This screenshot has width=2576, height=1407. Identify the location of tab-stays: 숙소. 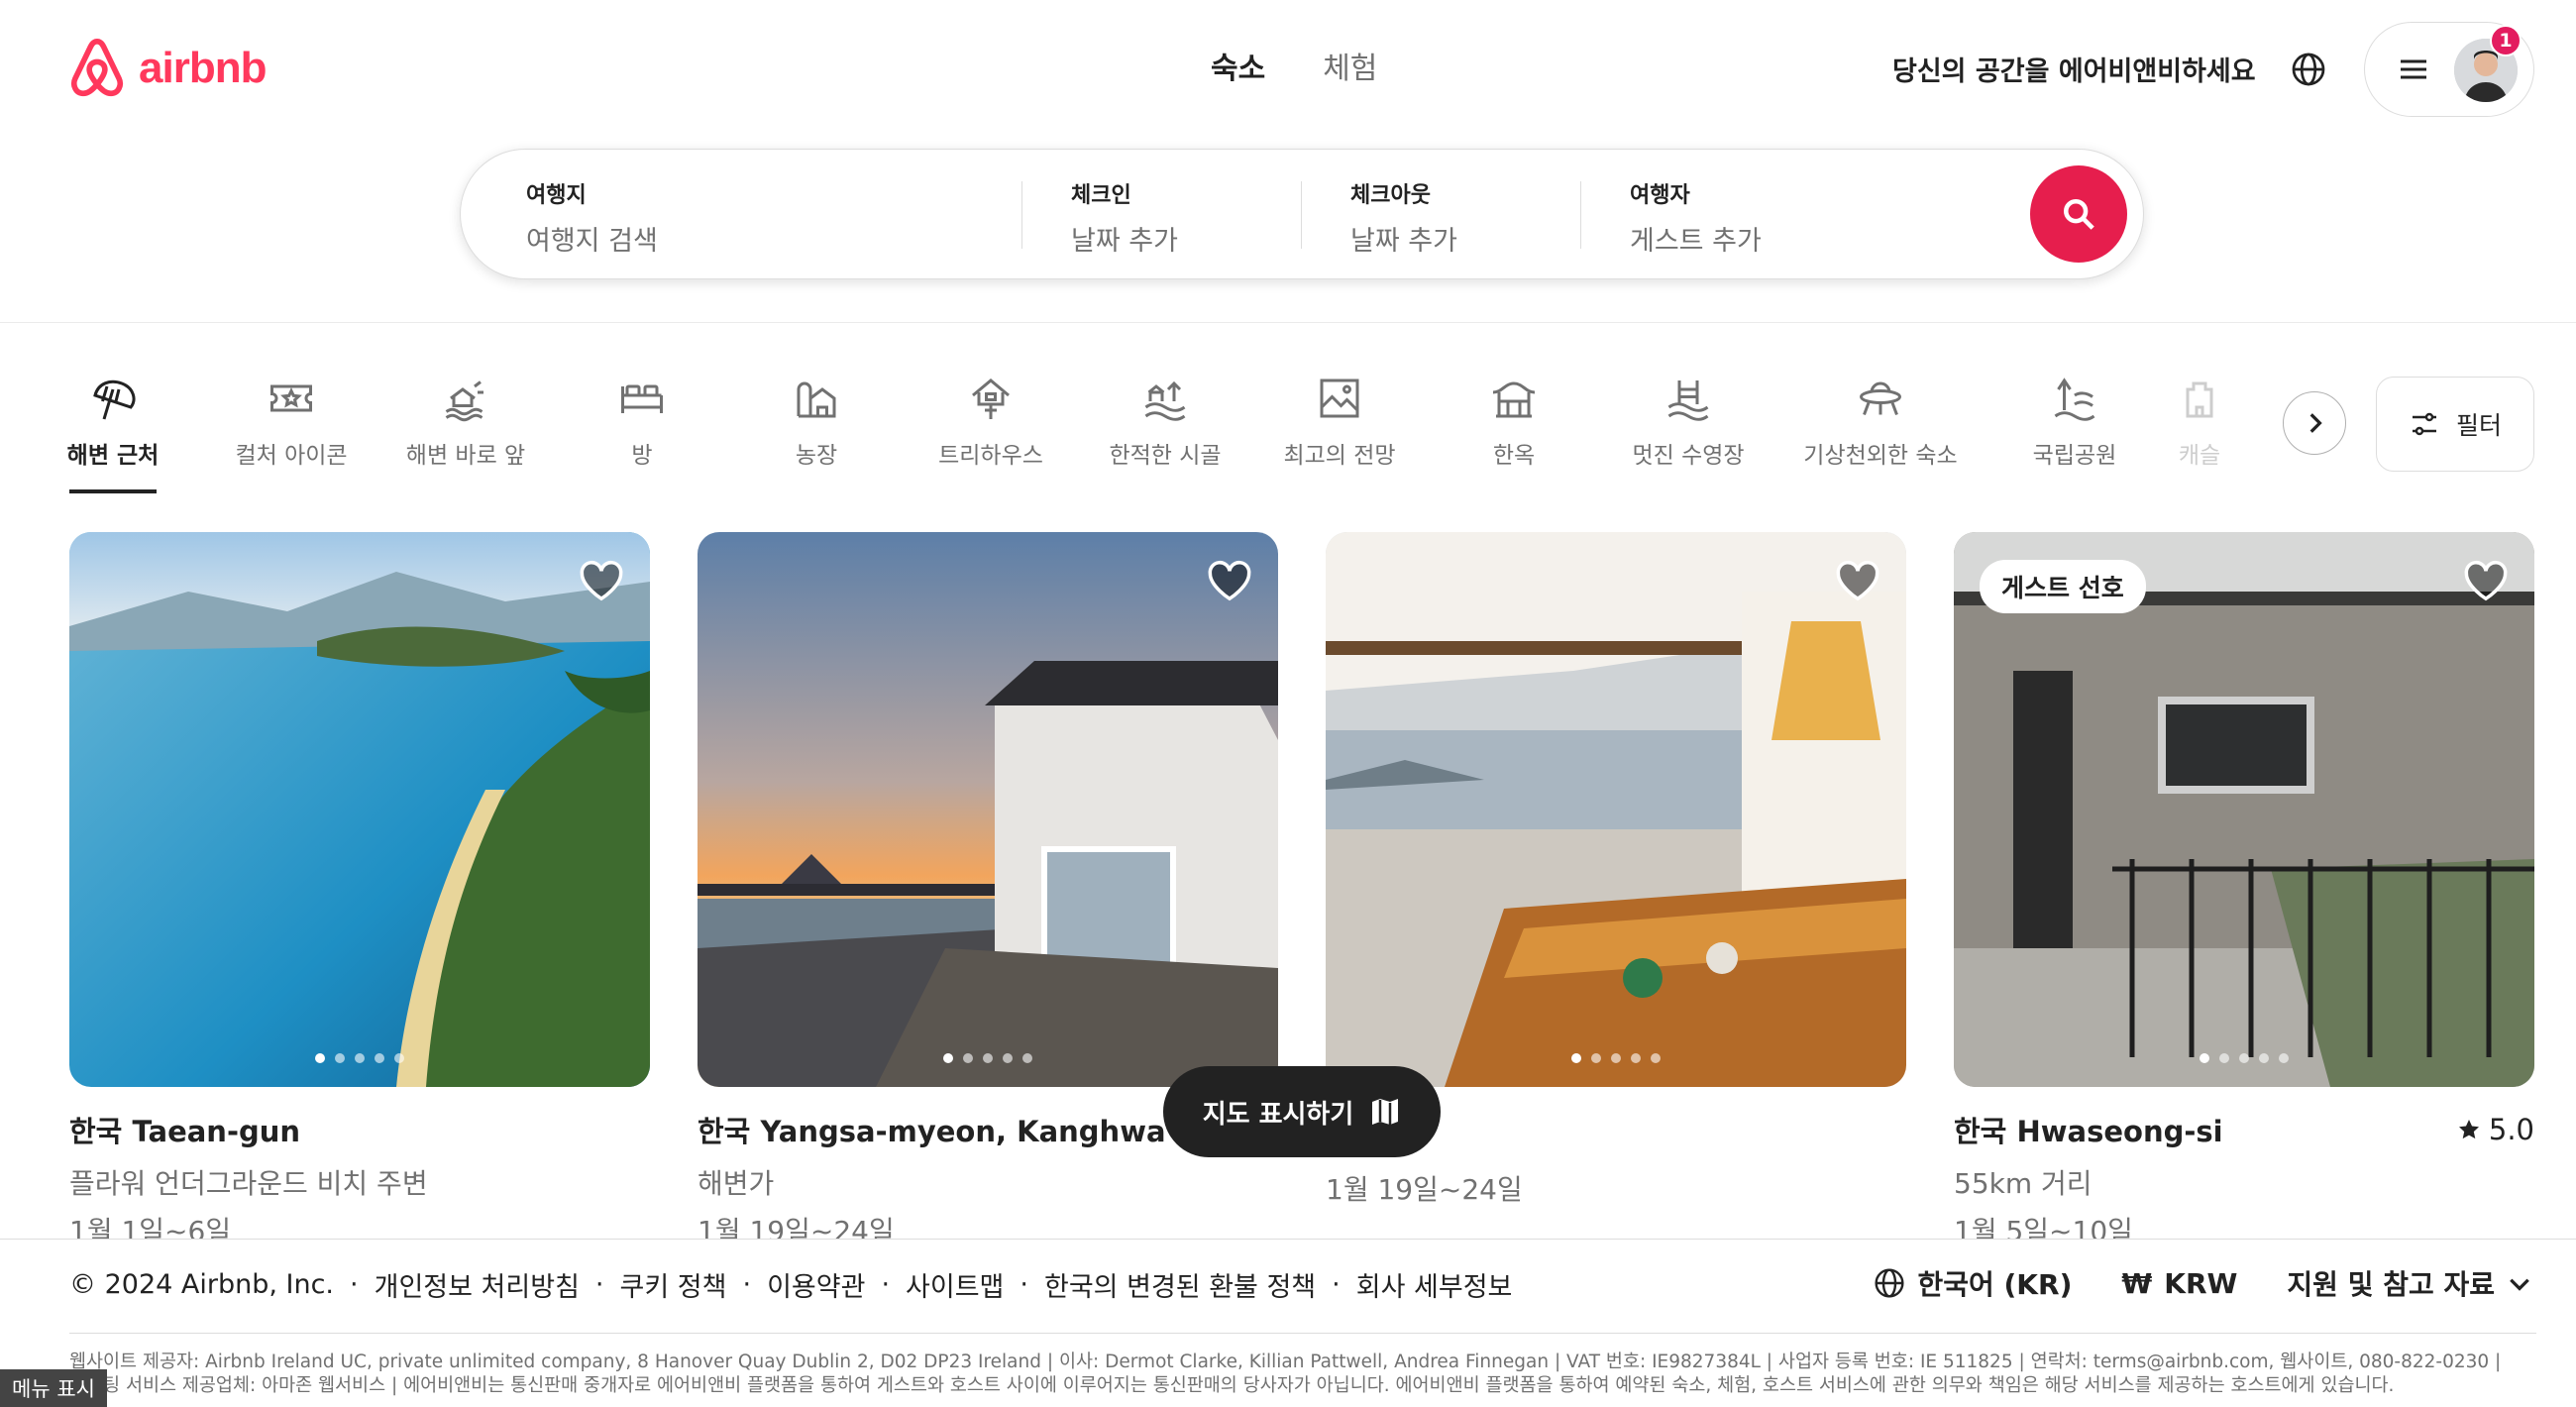
(1238, 65).